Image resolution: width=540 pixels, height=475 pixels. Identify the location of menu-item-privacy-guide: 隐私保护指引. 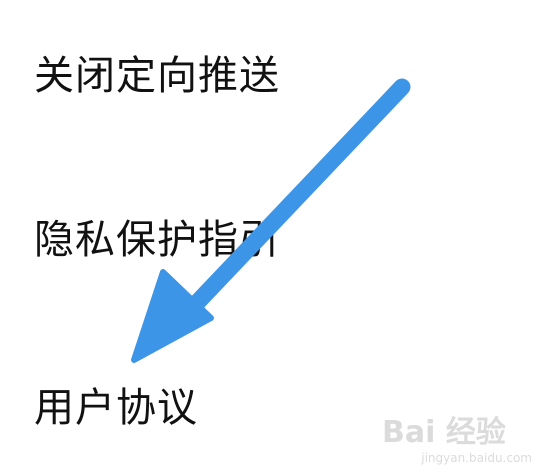
(157, 240).